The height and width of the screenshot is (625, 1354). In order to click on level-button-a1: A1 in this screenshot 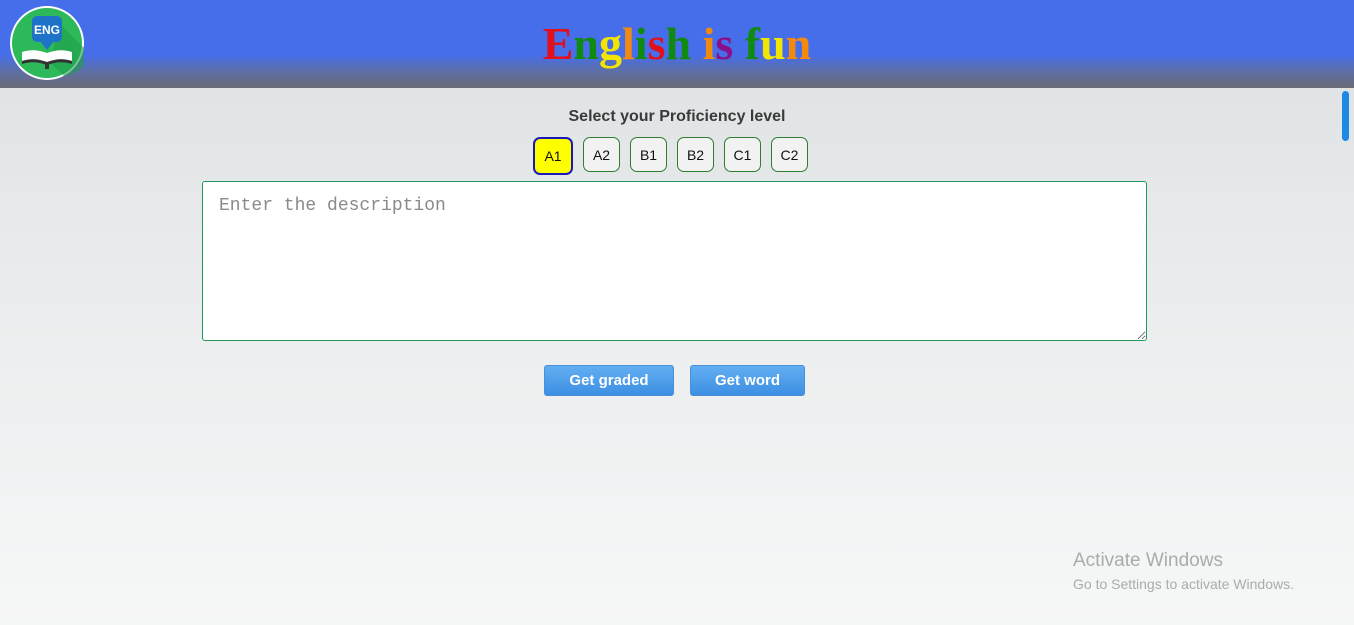, I will do `click(553, 156)`.